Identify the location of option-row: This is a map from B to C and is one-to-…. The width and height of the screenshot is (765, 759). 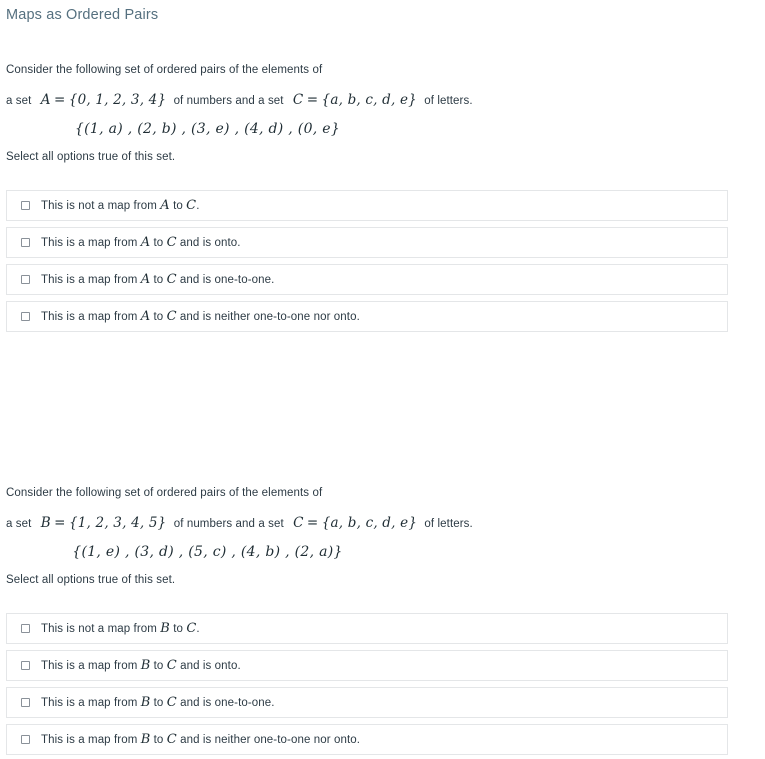
(367, 702).